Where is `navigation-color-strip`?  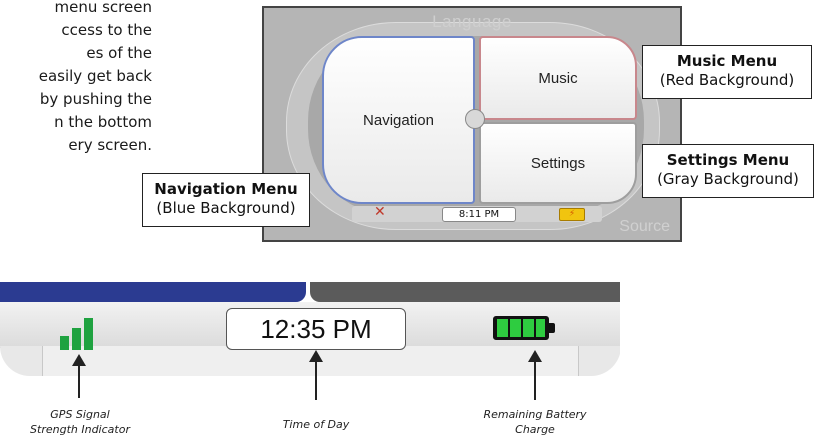 navigation-color-strip is located at coordinates (153, 292).